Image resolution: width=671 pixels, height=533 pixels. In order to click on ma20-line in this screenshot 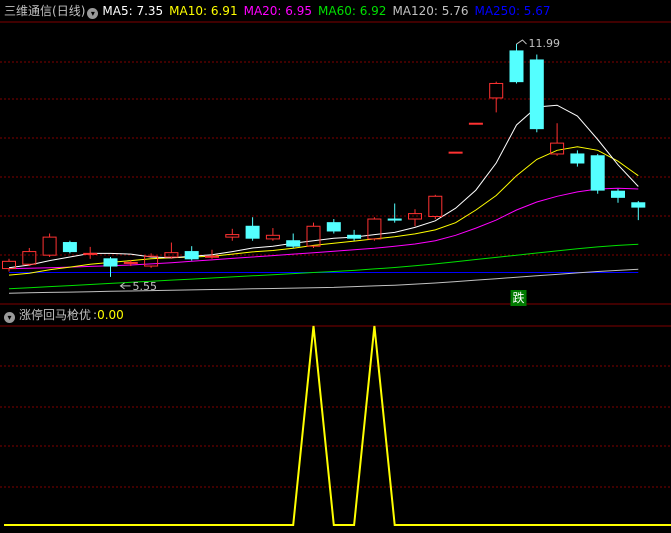, I will do `click(323, 228)`.